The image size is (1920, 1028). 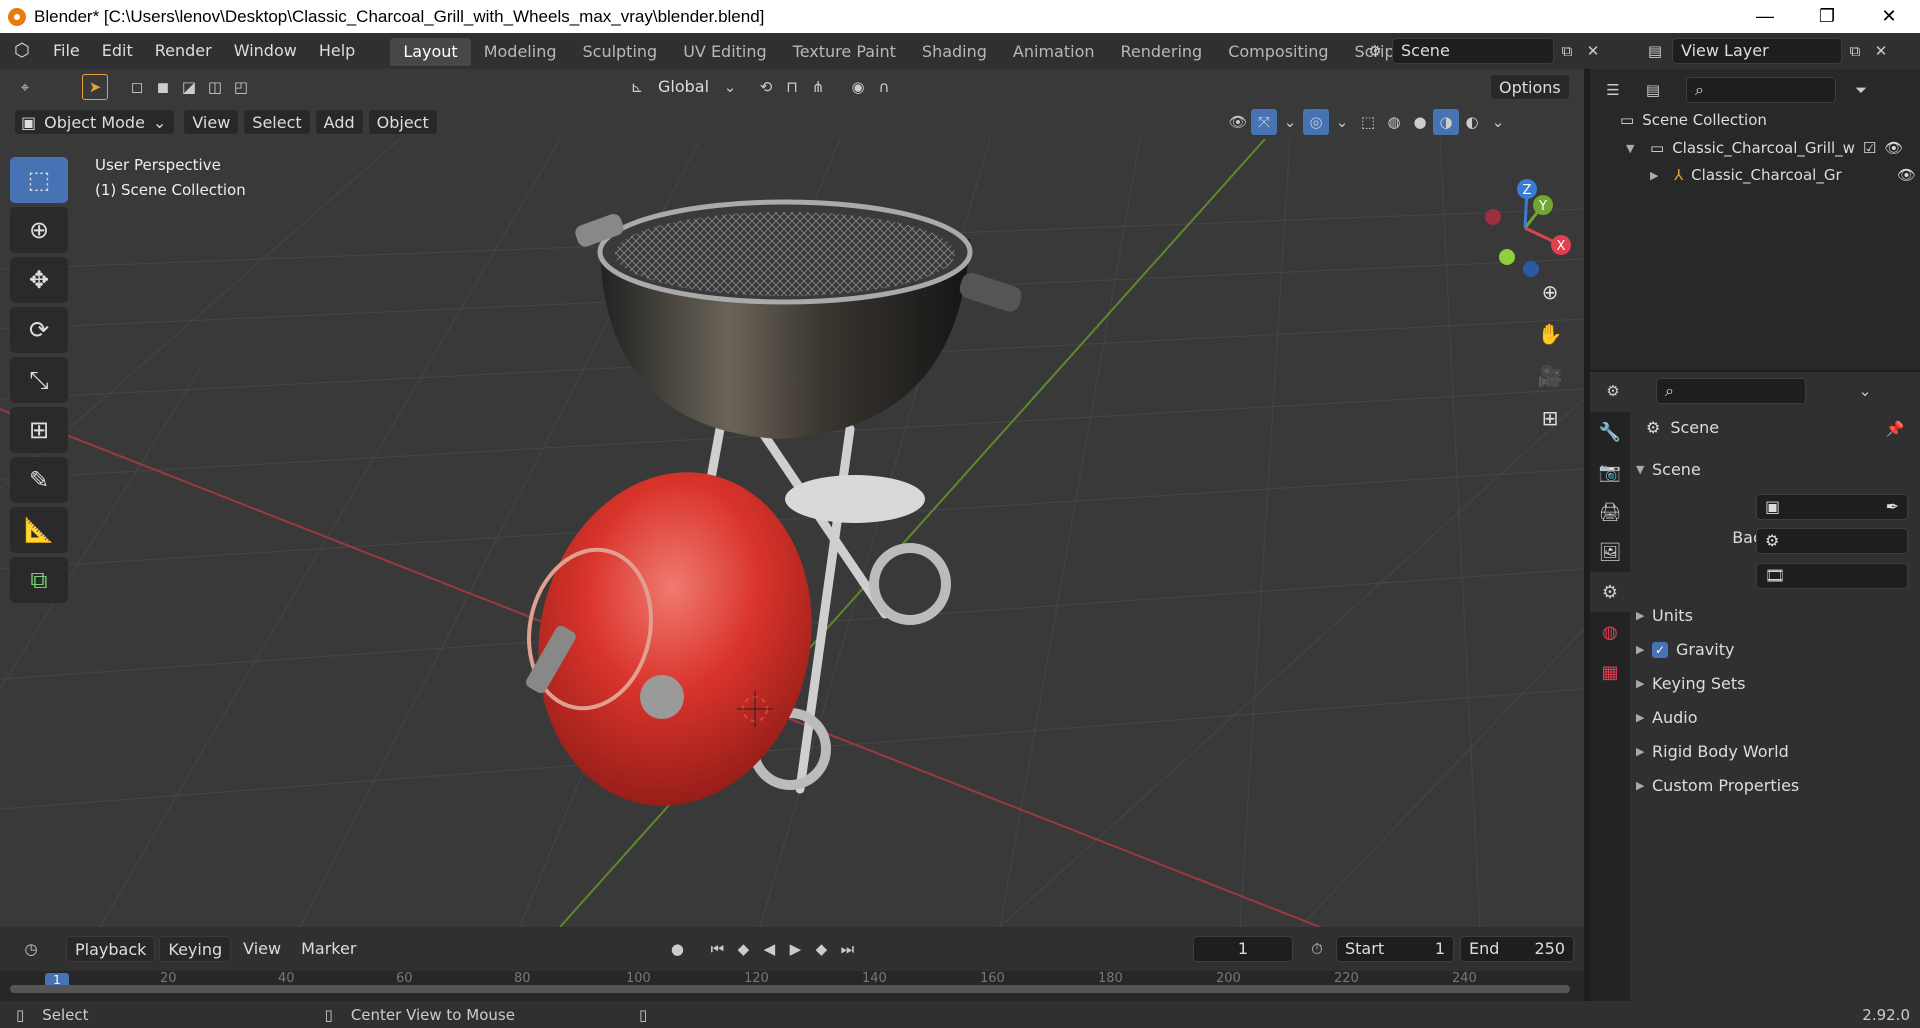 I want to click on select-intersect-icon: ◰, so click(x=241, y=87).